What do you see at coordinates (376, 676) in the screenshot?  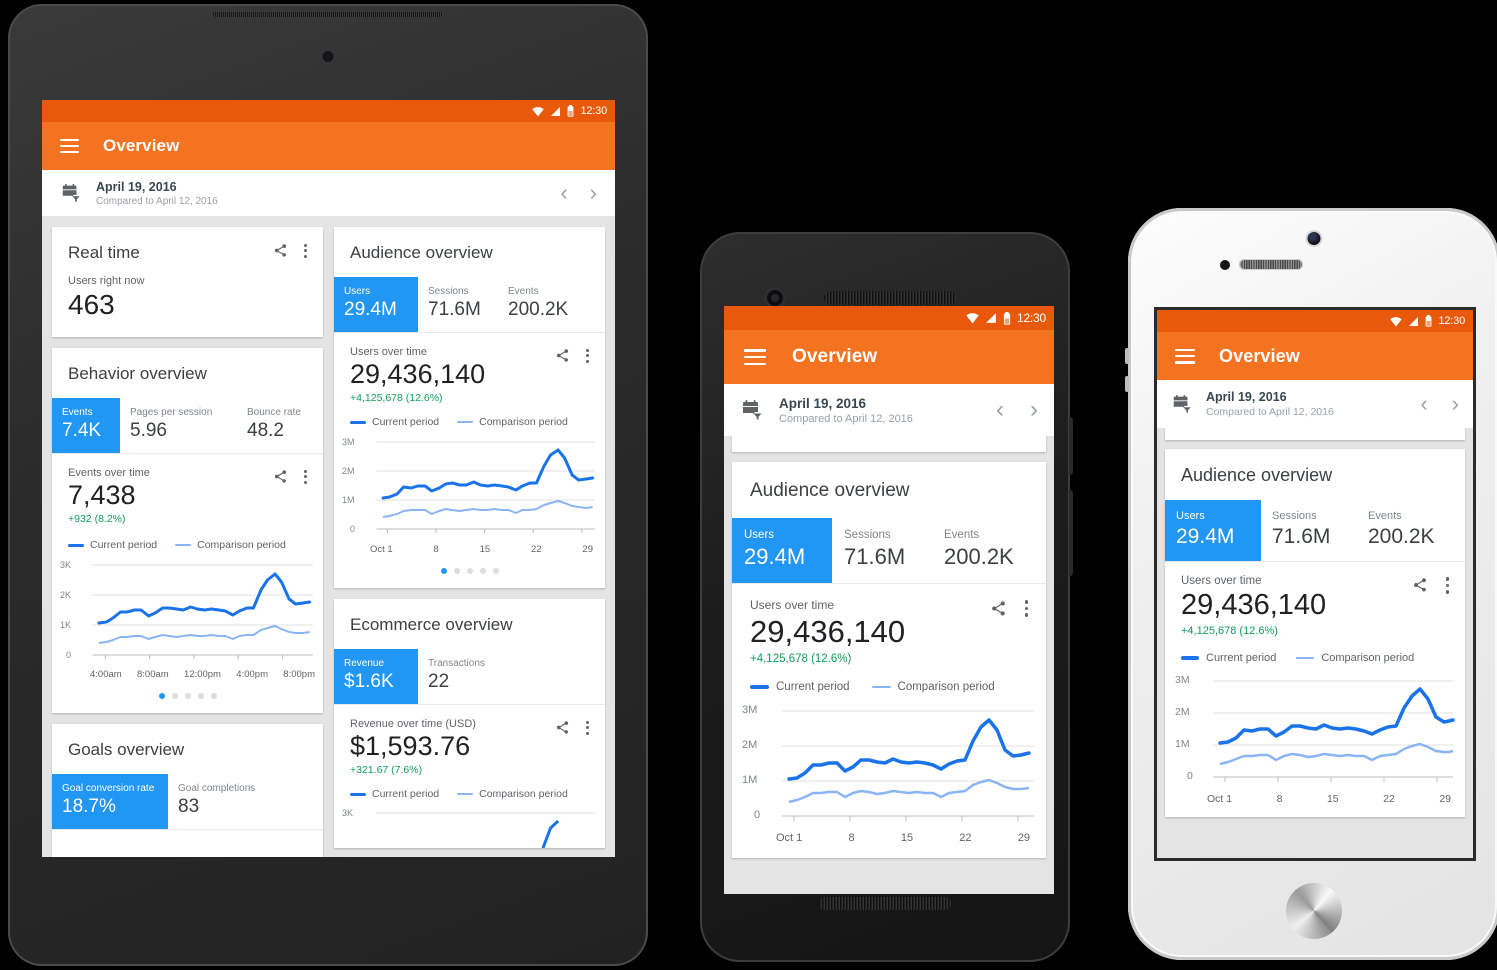 I see `metric-revenue: Revenue $1.6K` at bounding box center [376, 676].